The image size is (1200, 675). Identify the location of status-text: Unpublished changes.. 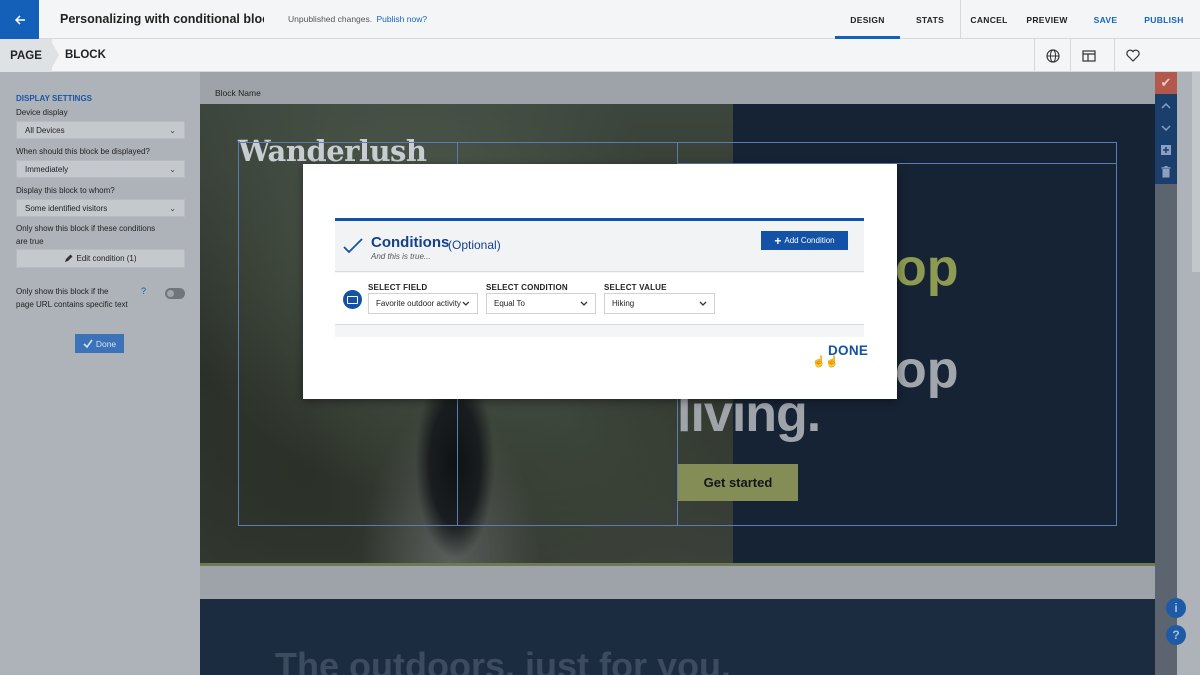
(330, 19).